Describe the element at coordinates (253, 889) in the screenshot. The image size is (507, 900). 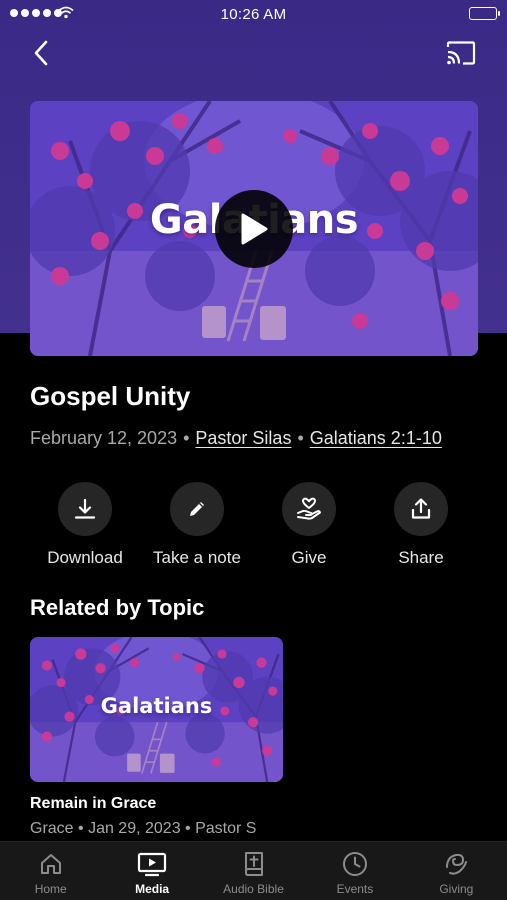
I see `tab-audio-bible-label: Audio Bible` at that location.